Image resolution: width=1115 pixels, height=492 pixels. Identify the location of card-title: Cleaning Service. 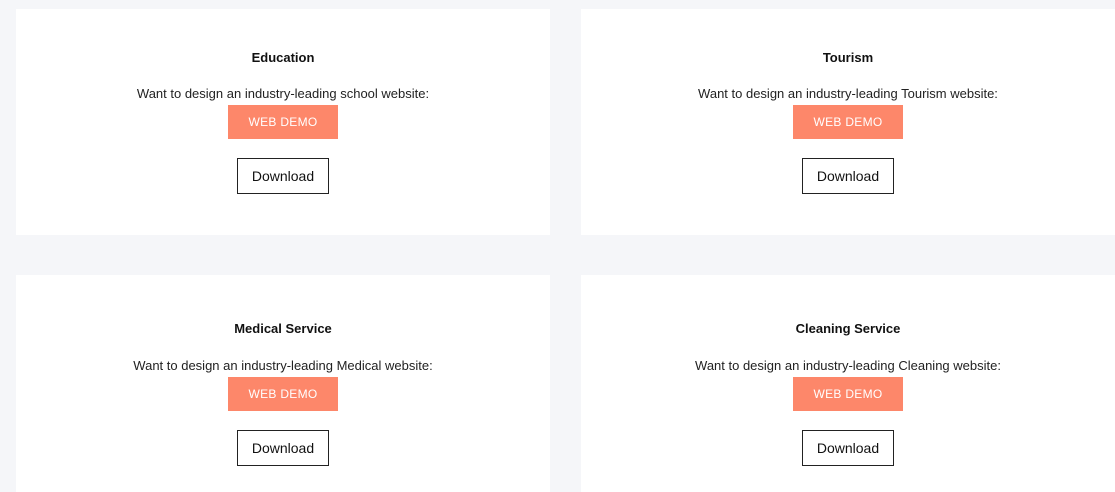
(848, 328).